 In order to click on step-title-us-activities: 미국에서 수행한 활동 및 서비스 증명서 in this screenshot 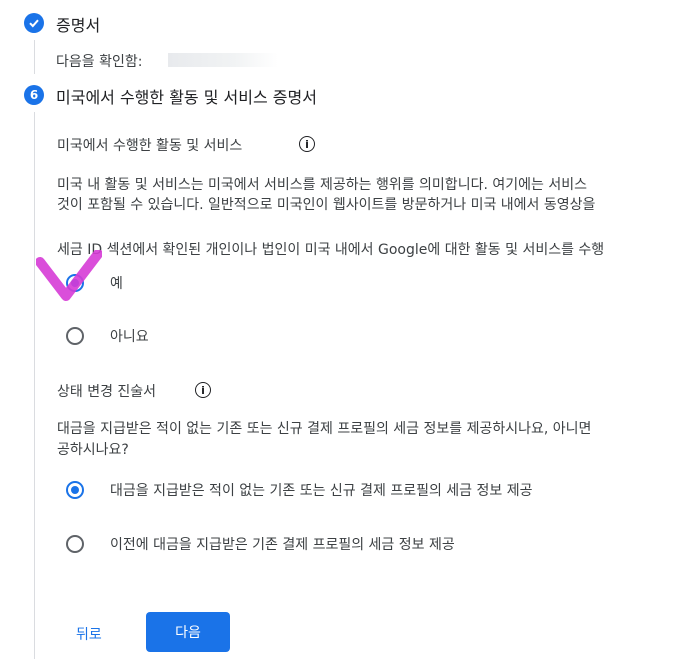, I will do `click(186, 97)`.